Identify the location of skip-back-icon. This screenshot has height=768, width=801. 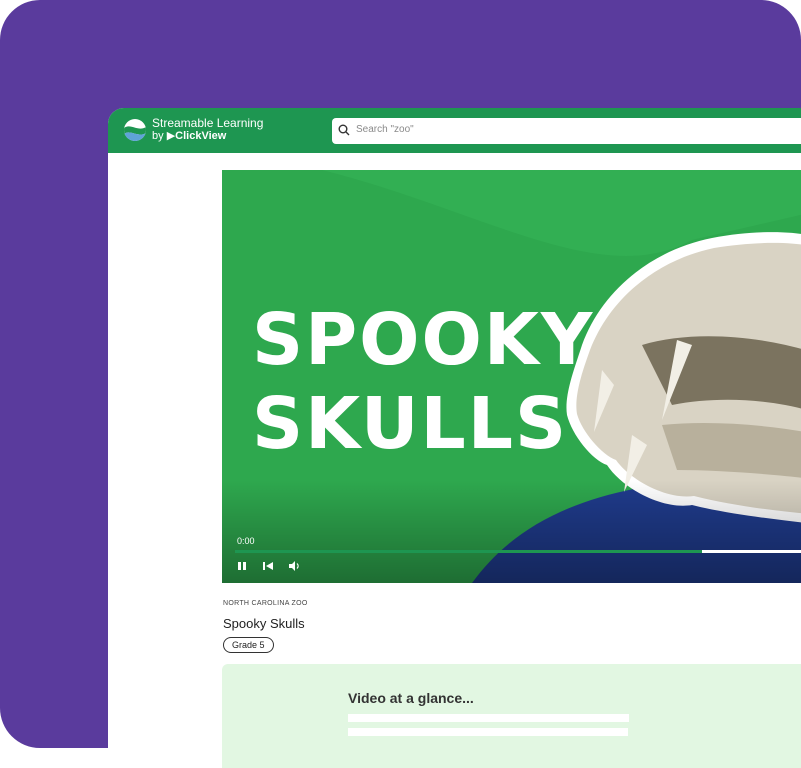
(268, 566).